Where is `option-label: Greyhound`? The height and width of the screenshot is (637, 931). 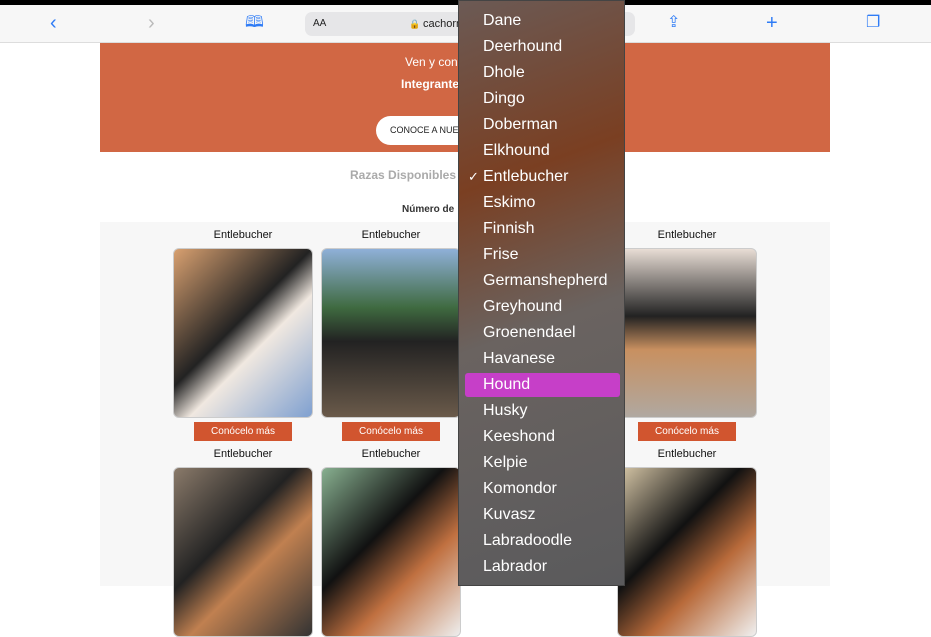
option-label: Greyhound is located at coordinates (523, 306).